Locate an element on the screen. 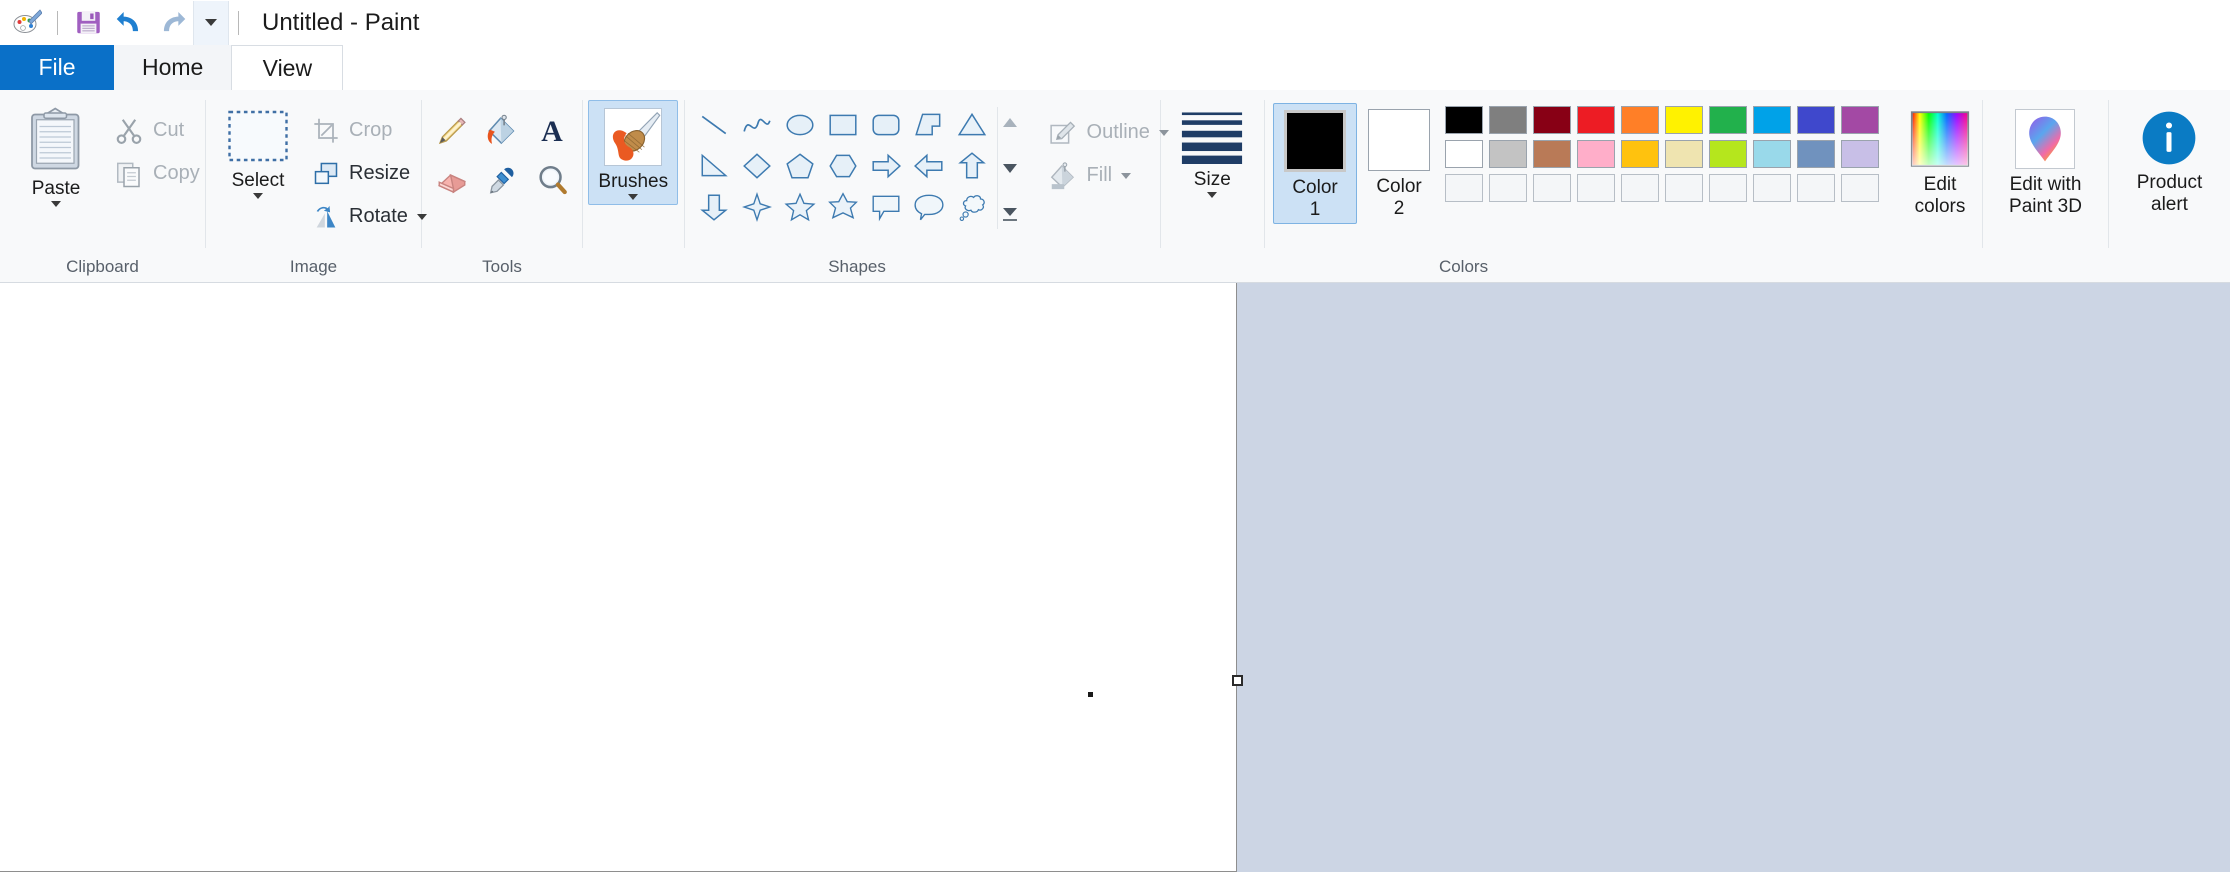 This screenshot has height=873, width=2230. brushes-button: Brushes is located at coordinates (633, 153).